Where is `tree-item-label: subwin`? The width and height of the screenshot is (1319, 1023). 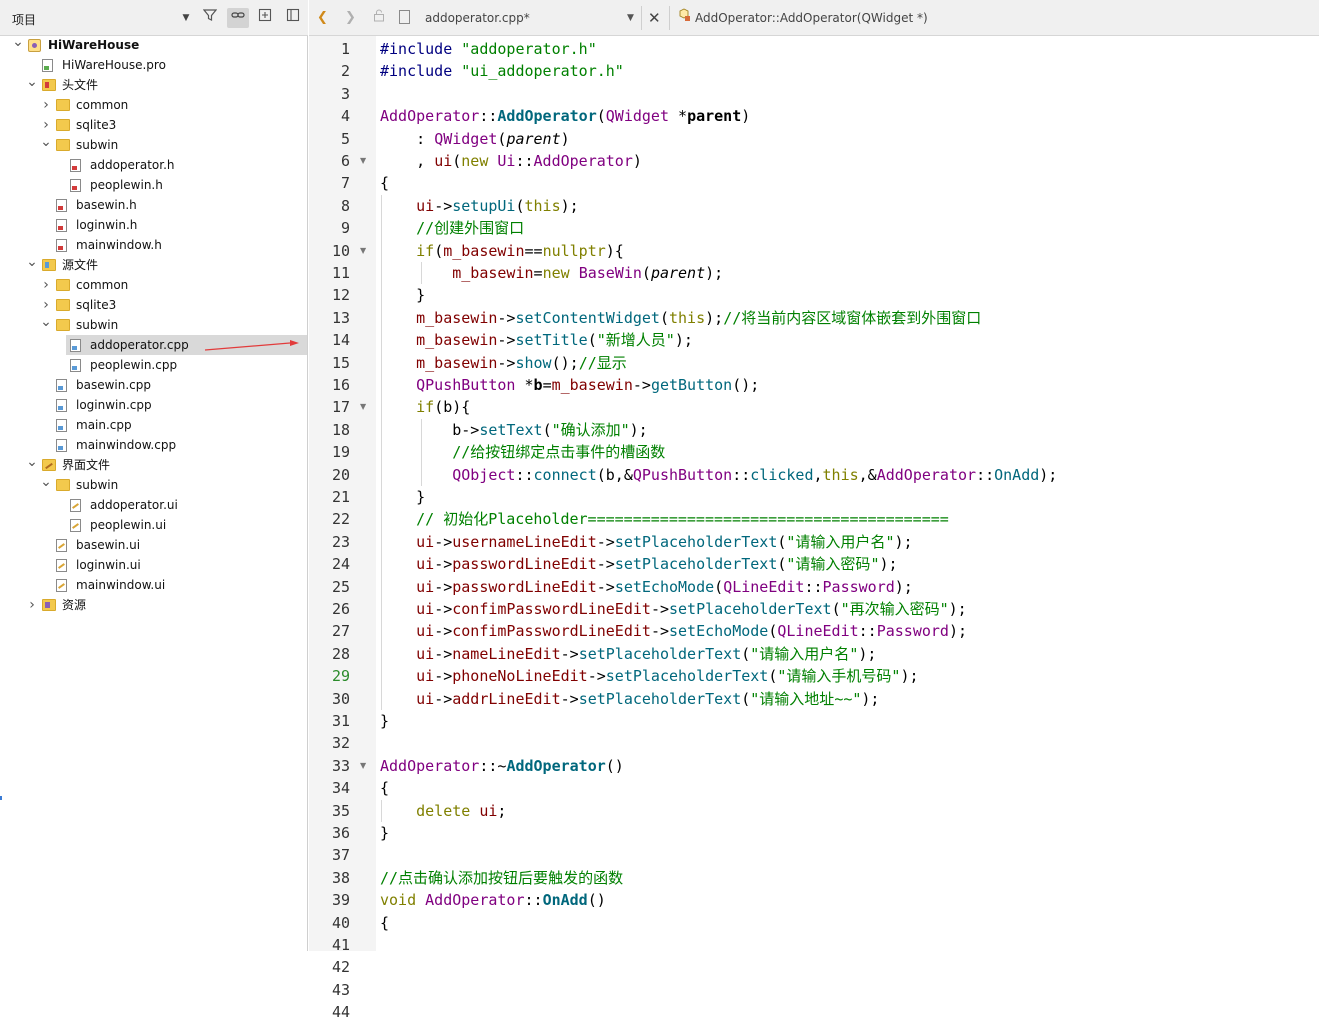 tree-item-label: subwin is located at coordinates (97, 485).